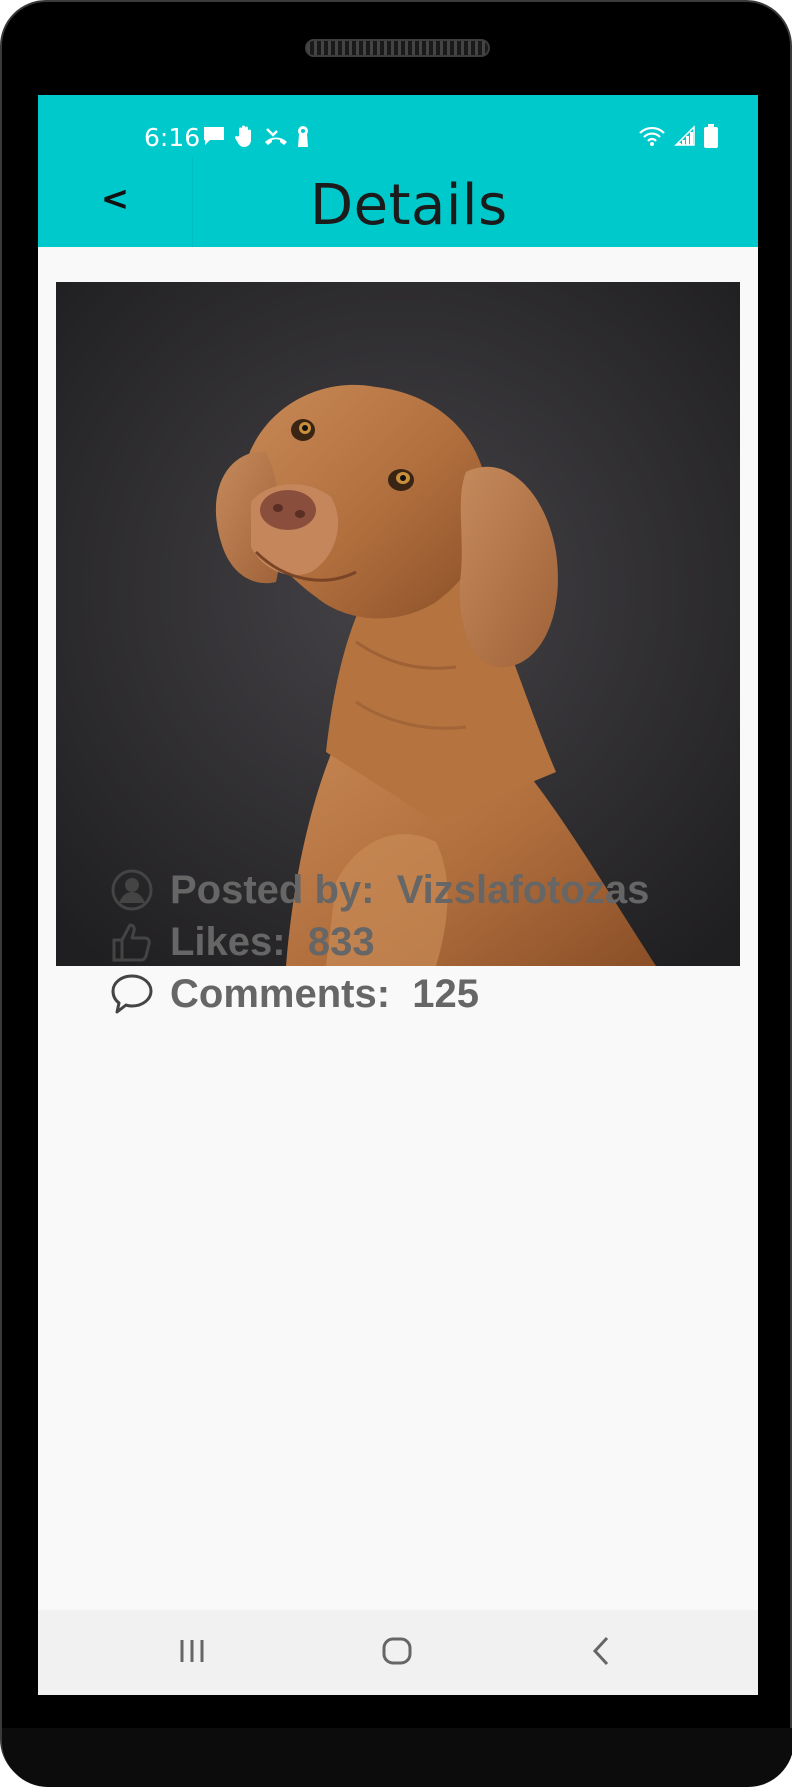 Image resolution: width=792 pixels, height=1787 pixels. Describe the element at coordinates (523, 889) in the screenshot. I see `posted-by-value: Vizslafotozas` at that location.